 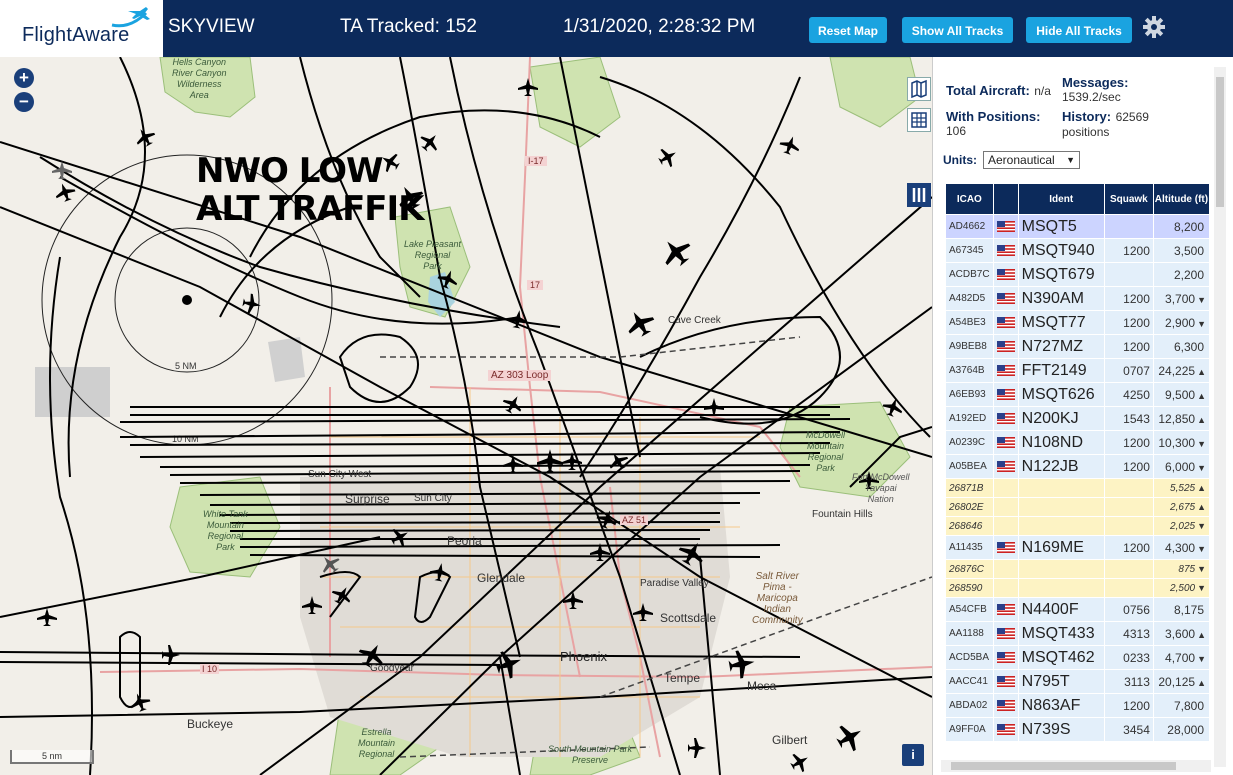 What do you see at coordinates (81, 28) in the screenshot?
I see `flightaware-logo: FlightAware` at bounding box center [81, 28].